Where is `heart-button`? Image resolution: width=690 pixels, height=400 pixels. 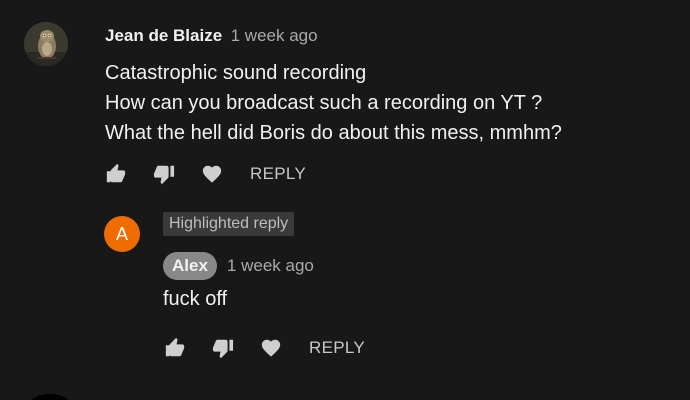 heart-button is located at coordinates (212, 174).